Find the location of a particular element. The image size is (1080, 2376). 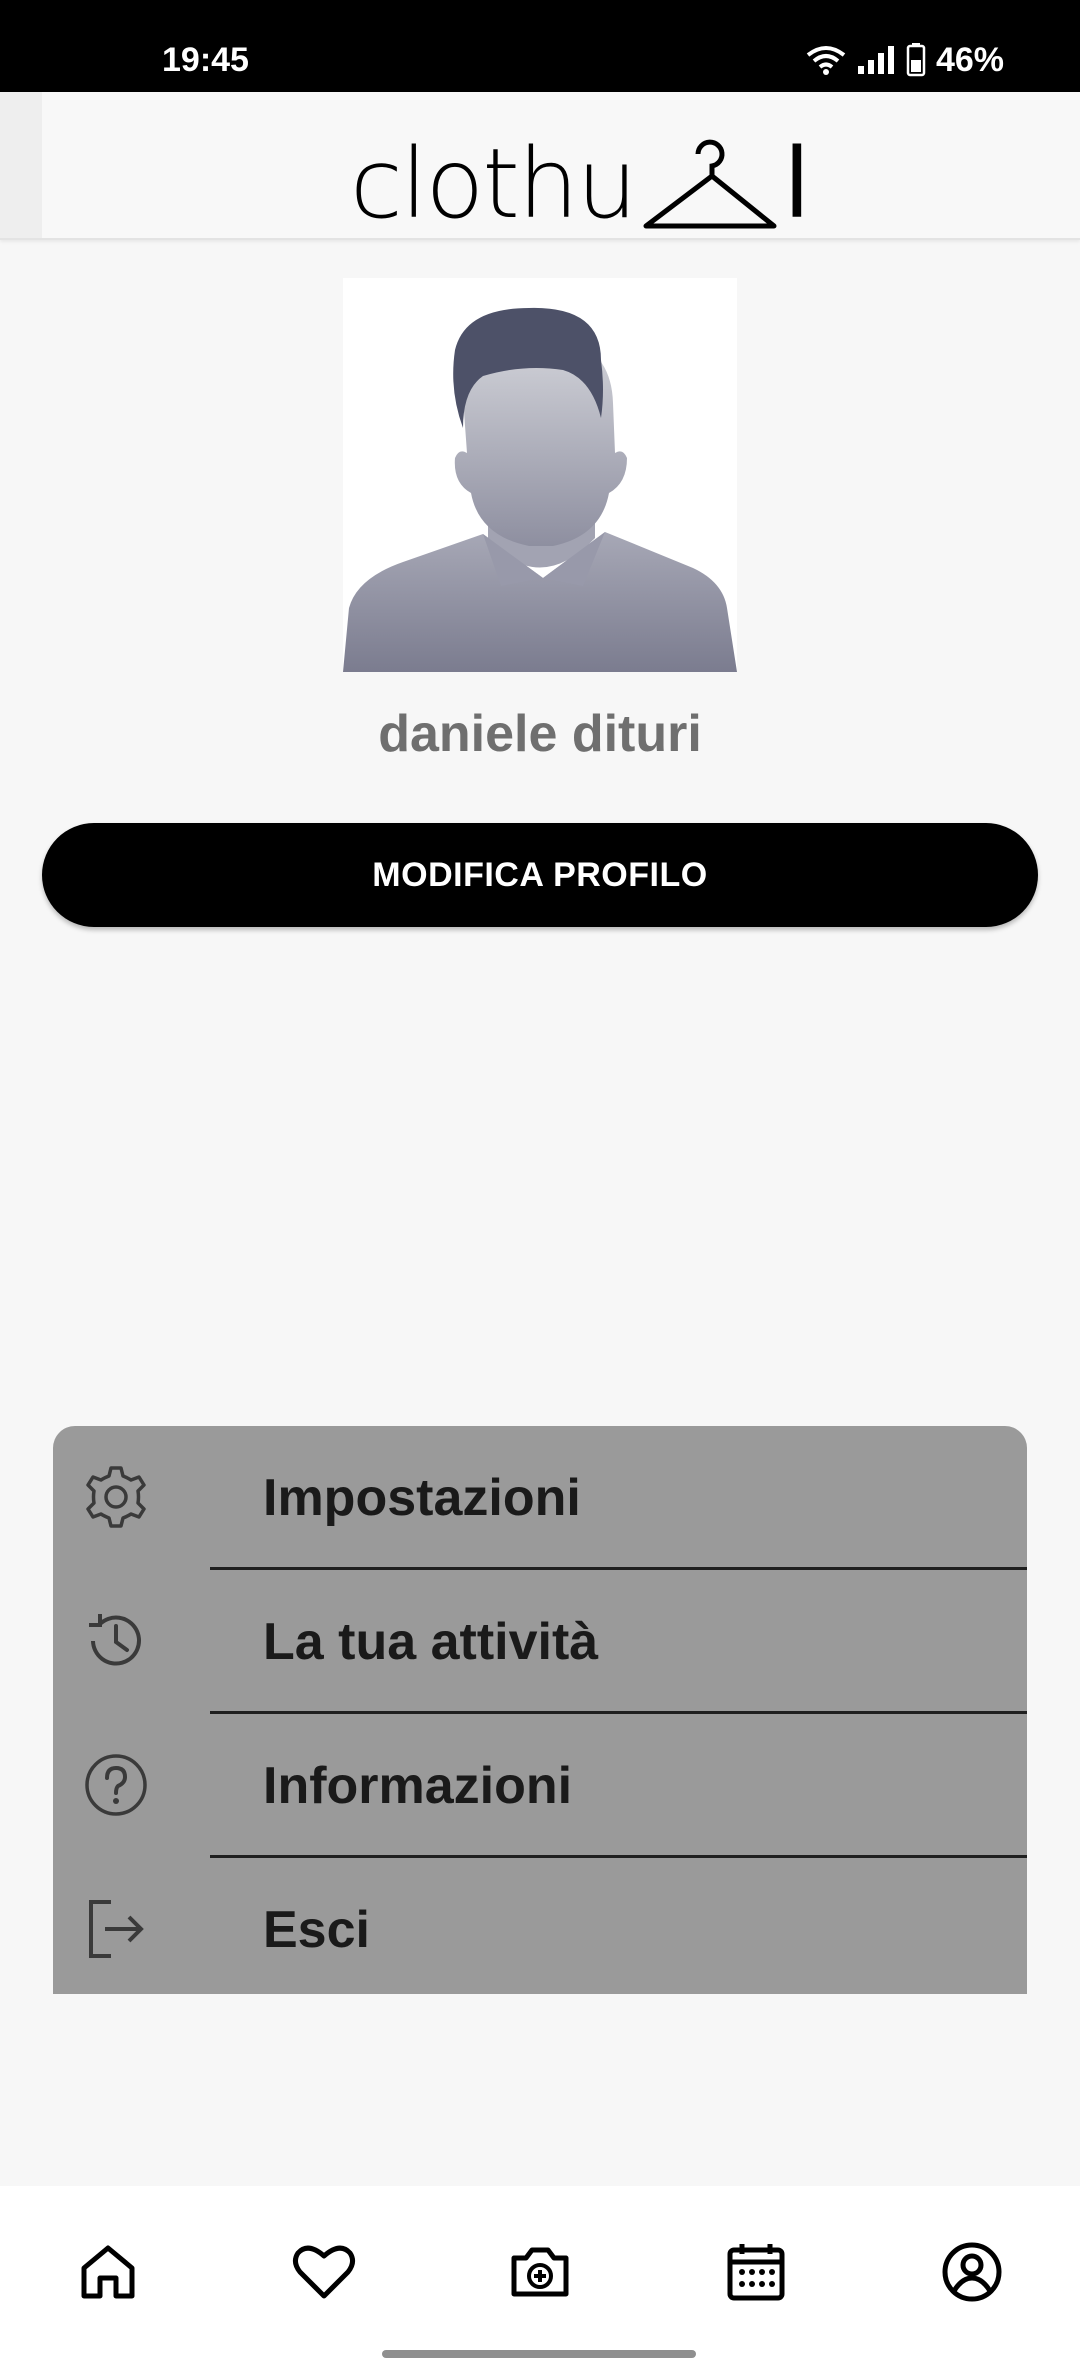

menu-item-settings: Impostazioni is located at coordinates (540, 1497).